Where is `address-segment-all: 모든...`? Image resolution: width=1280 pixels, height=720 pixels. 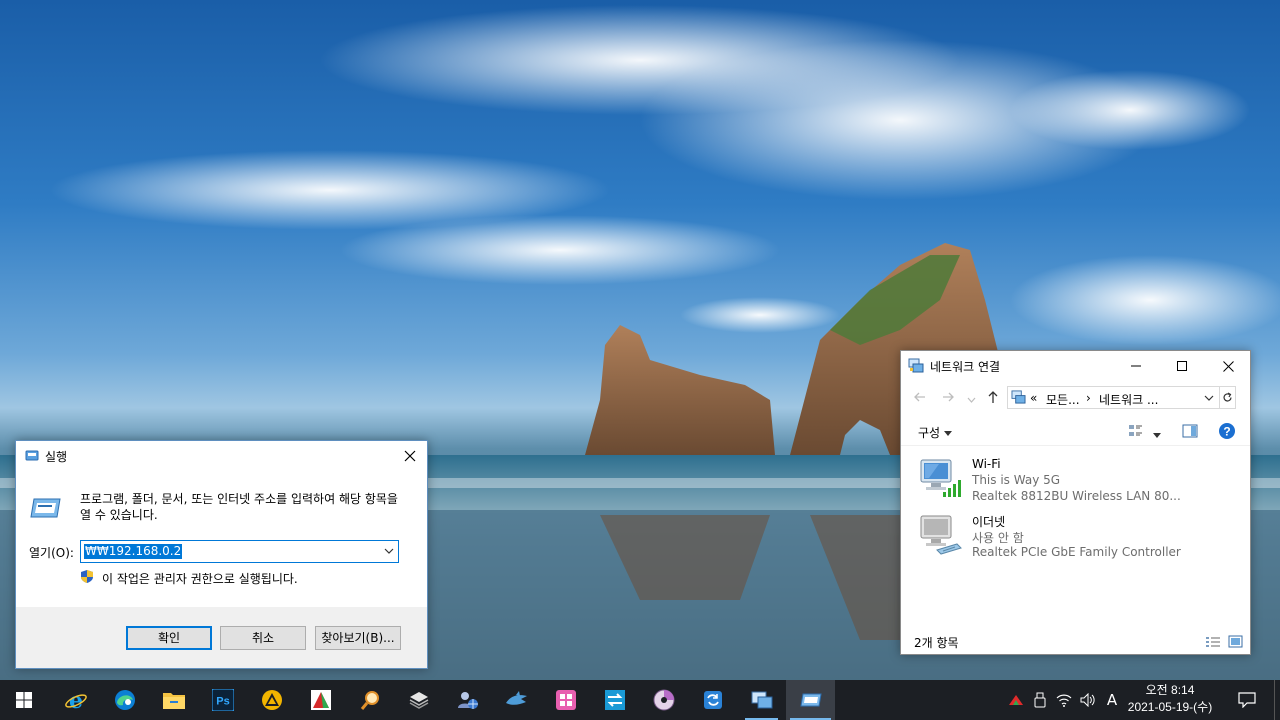 address-segment-all: 모든... is located at coordinates (1063, 399).